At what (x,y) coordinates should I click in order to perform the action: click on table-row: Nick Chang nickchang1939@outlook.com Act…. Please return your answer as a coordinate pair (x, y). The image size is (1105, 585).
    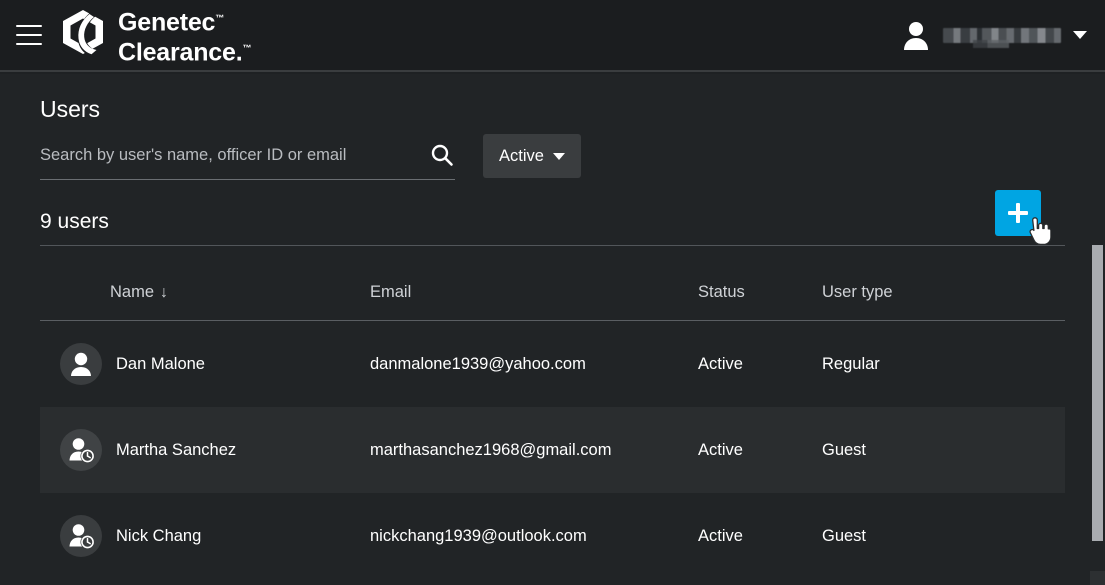
    Looking at the image, I should click on (552, 536).